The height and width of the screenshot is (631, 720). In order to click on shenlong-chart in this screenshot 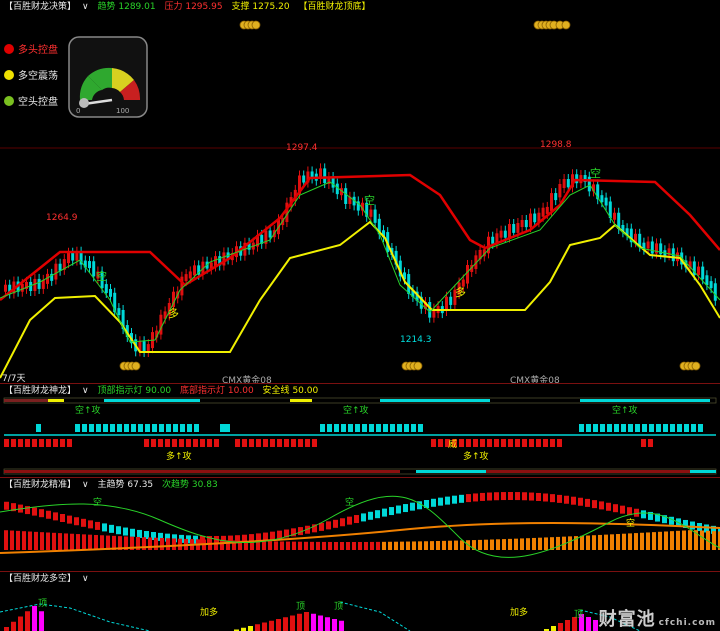, I will do `click(360, 430)`.